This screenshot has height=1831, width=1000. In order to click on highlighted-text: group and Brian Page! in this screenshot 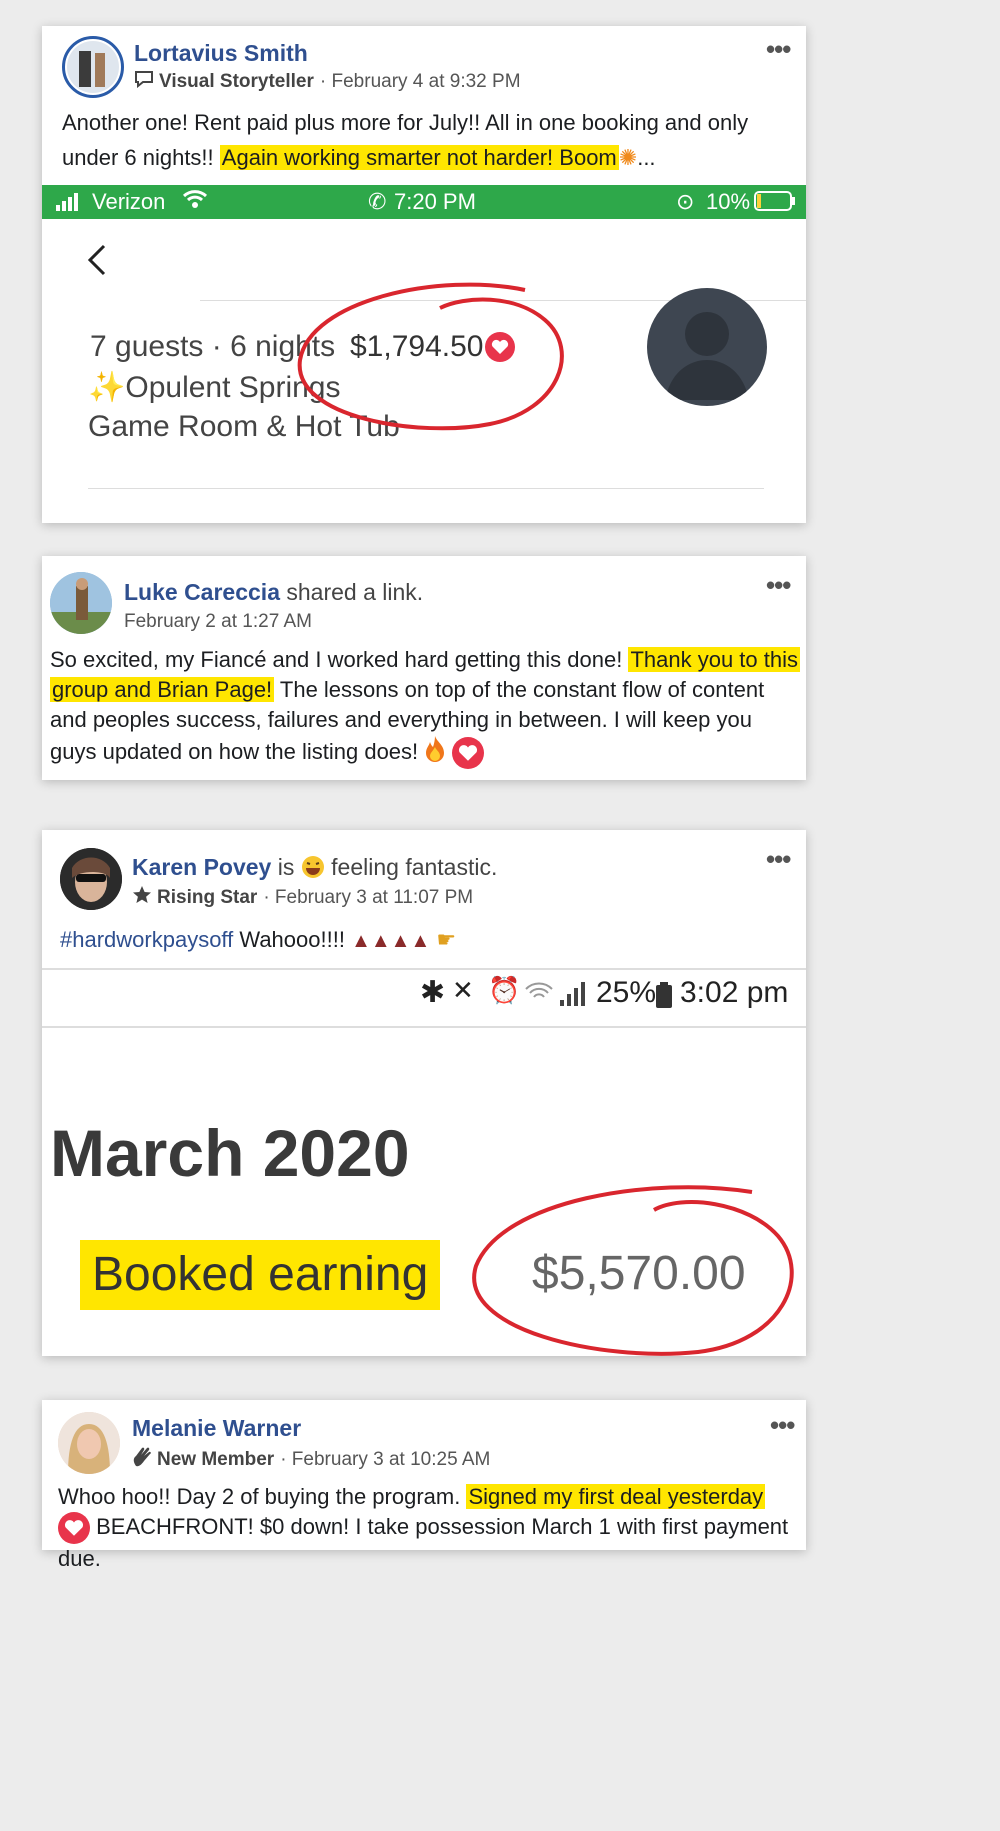, I will do `click(162, 689)`.